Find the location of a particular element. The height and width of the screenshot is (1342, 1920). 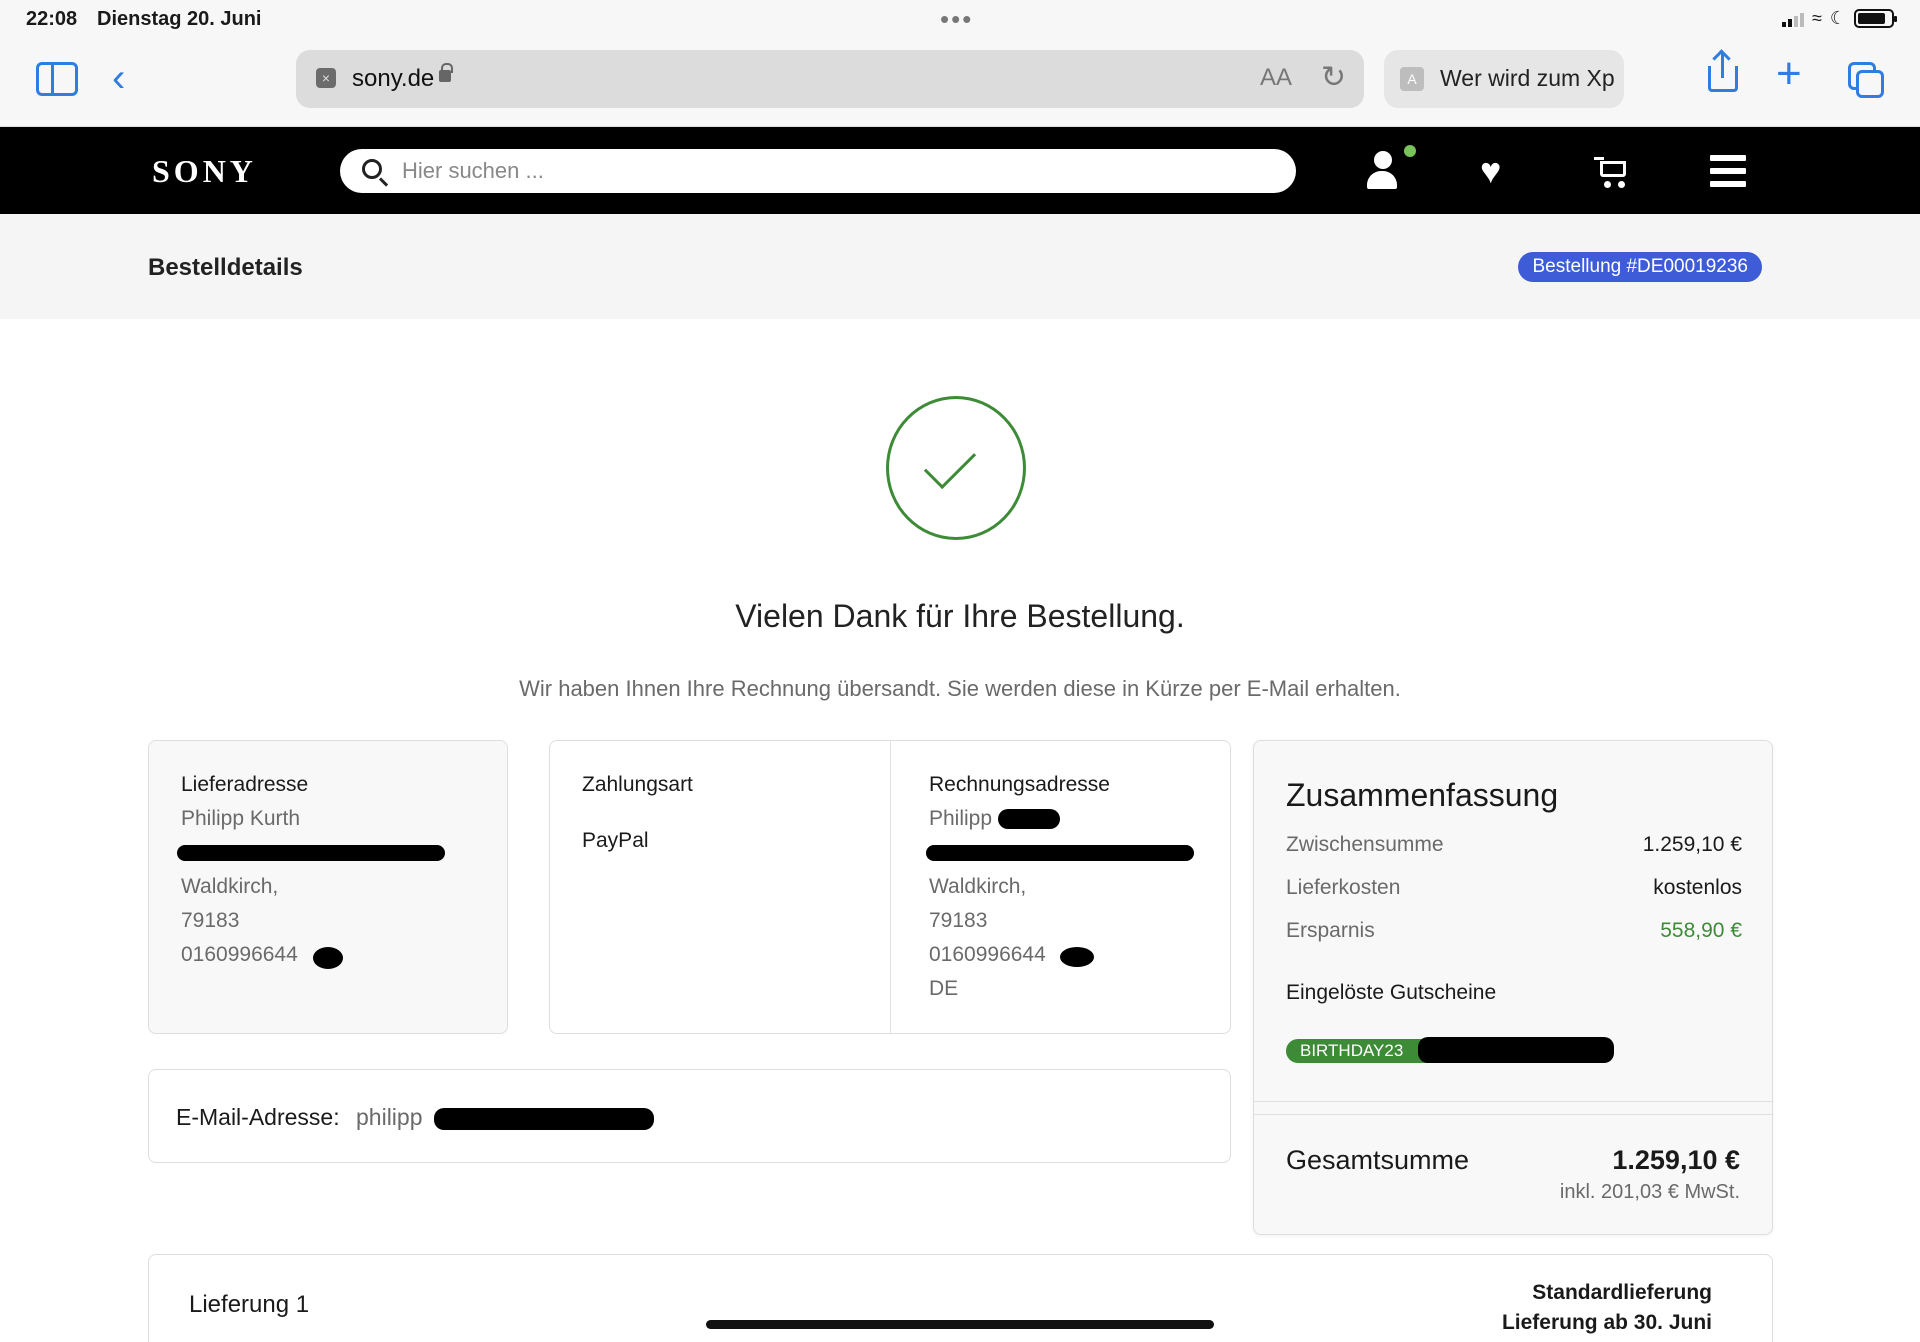

coupon-code: BIRTHDAY23 is located at coordinates (1352, 1050).